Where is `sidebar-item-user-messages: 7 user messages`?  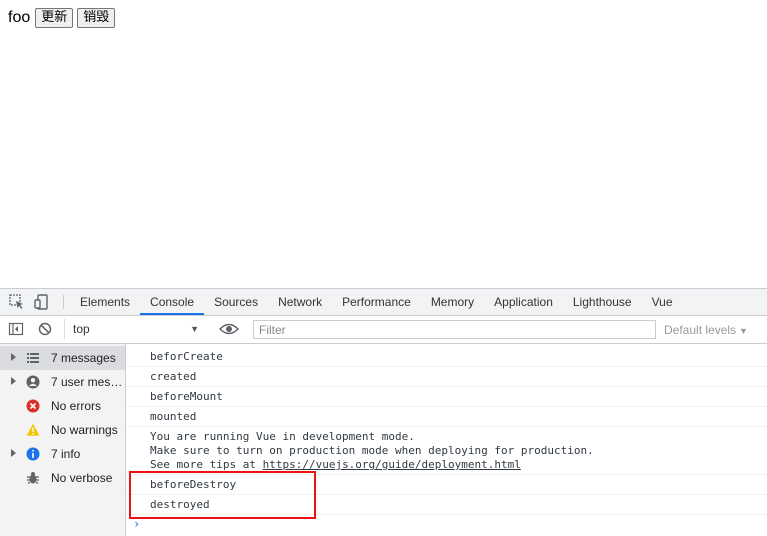 sidebar-item-user-messages: 7 user messages is located at coordinates (62, 382).